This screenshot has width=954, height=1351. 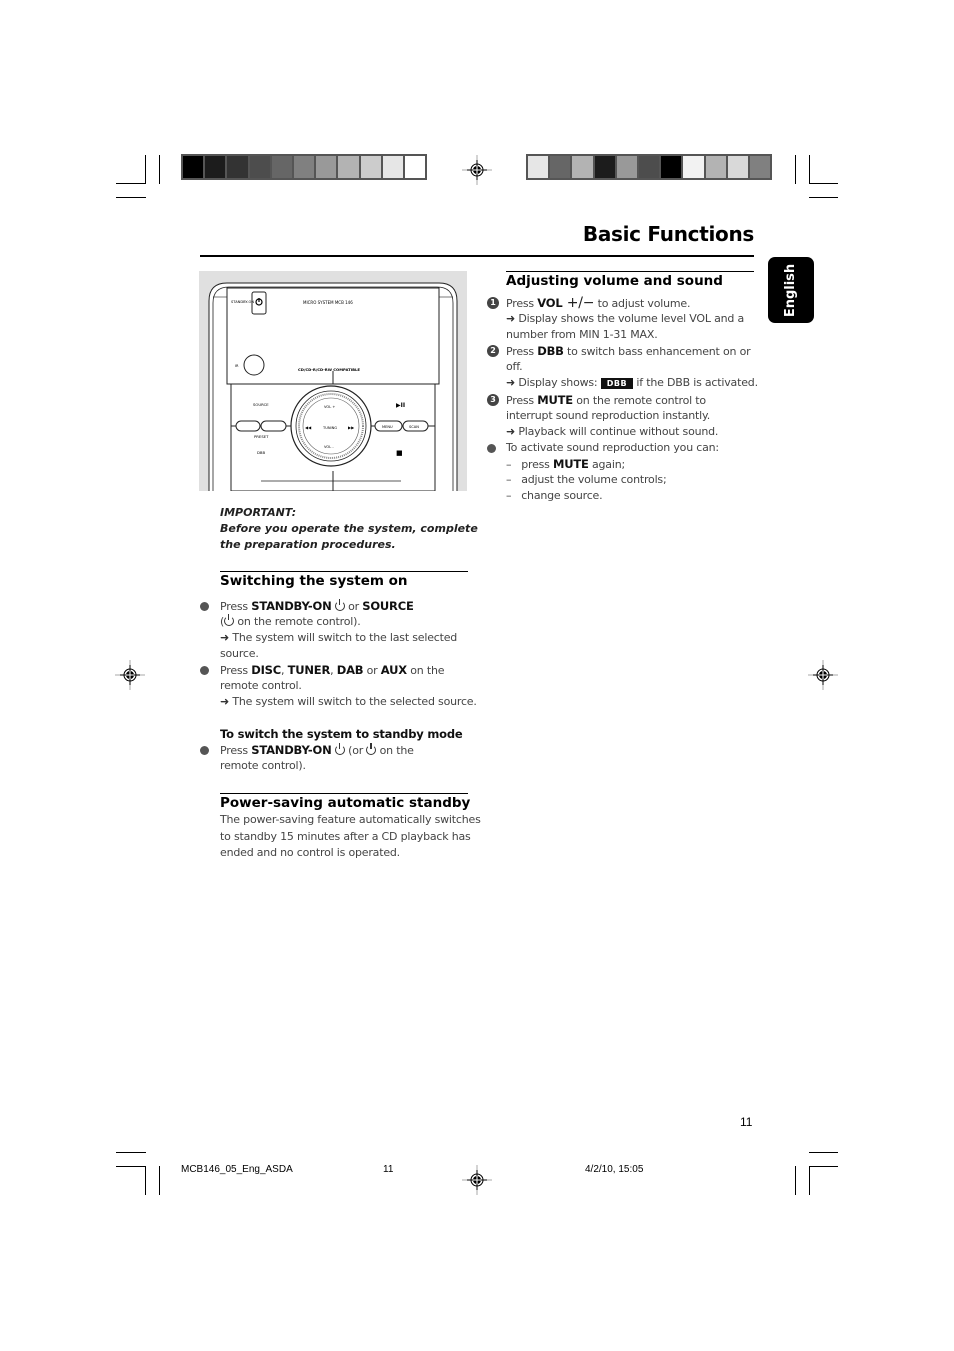 What do you see at coordinates (668, 234) in the screenshot?
I see `page-title: Basic Functions` at bounding box center [668, 234].